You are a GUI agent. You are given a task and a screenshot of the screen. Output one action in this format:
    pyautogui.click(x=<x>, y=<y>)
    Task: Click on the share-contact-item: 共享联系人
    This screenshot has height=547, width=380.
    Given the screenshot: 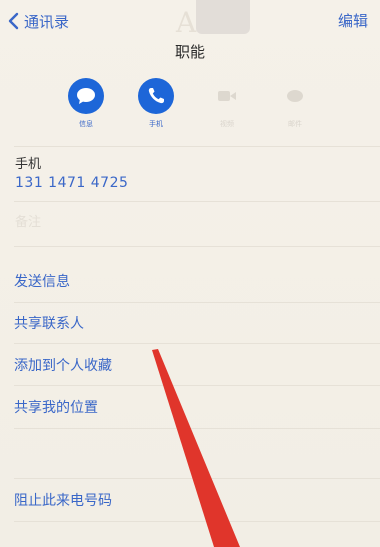 What is the action you would take?
    pyautogui.click(x=49, y=323)
    